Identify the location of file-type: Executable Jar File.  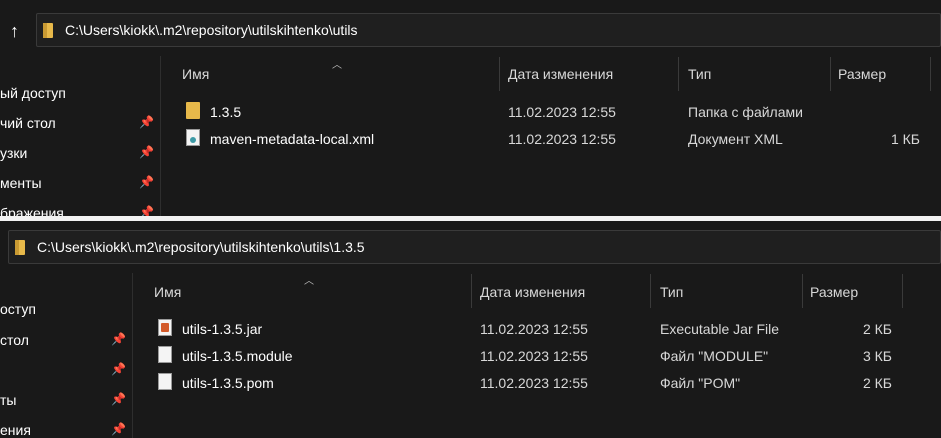
(720, 329).